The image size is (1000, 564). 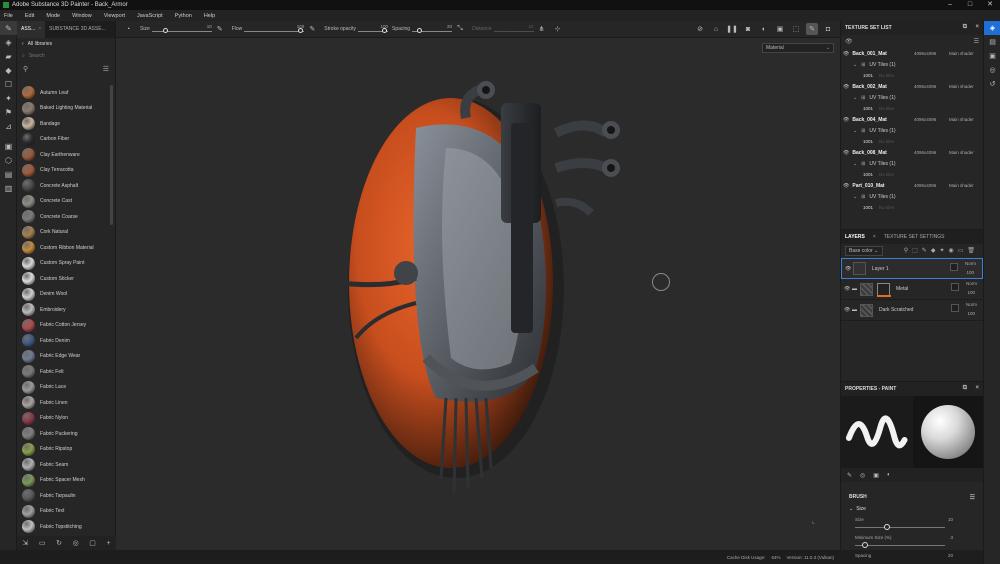 I want to click on eraser-tool-icon: ◈, so click(x=8, y=42).